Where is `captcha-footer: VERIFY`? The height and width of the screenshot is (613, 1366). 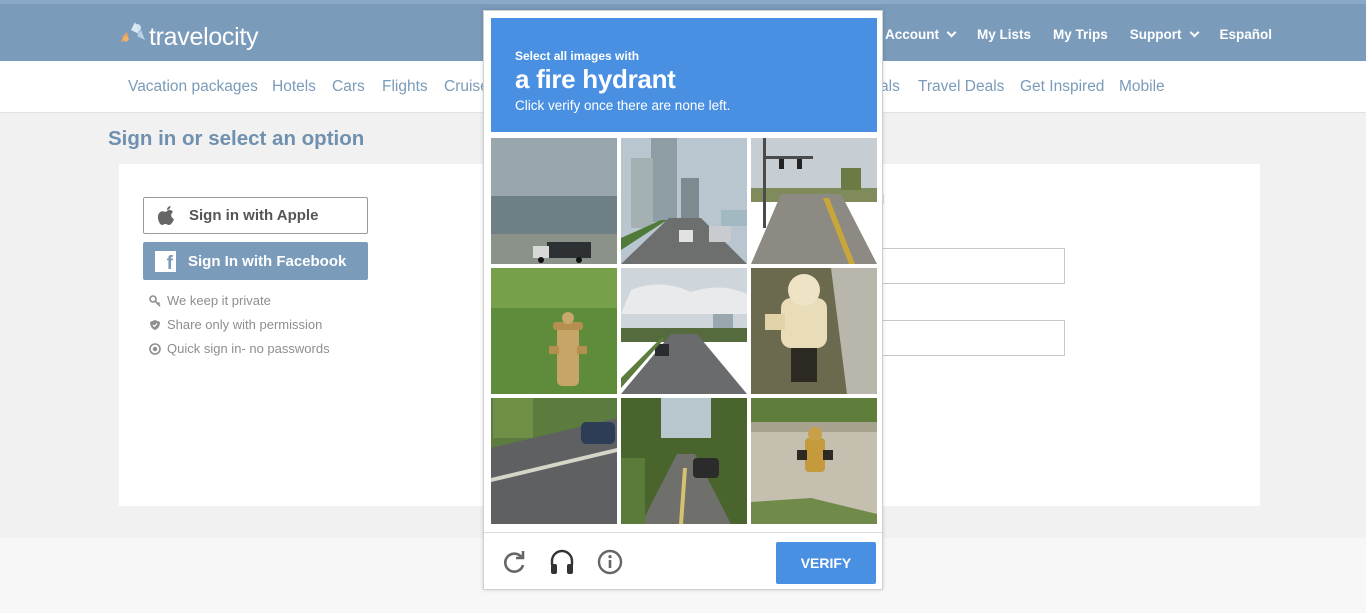
captcha-footer: VERIFY is located at coordinates (683, 560).